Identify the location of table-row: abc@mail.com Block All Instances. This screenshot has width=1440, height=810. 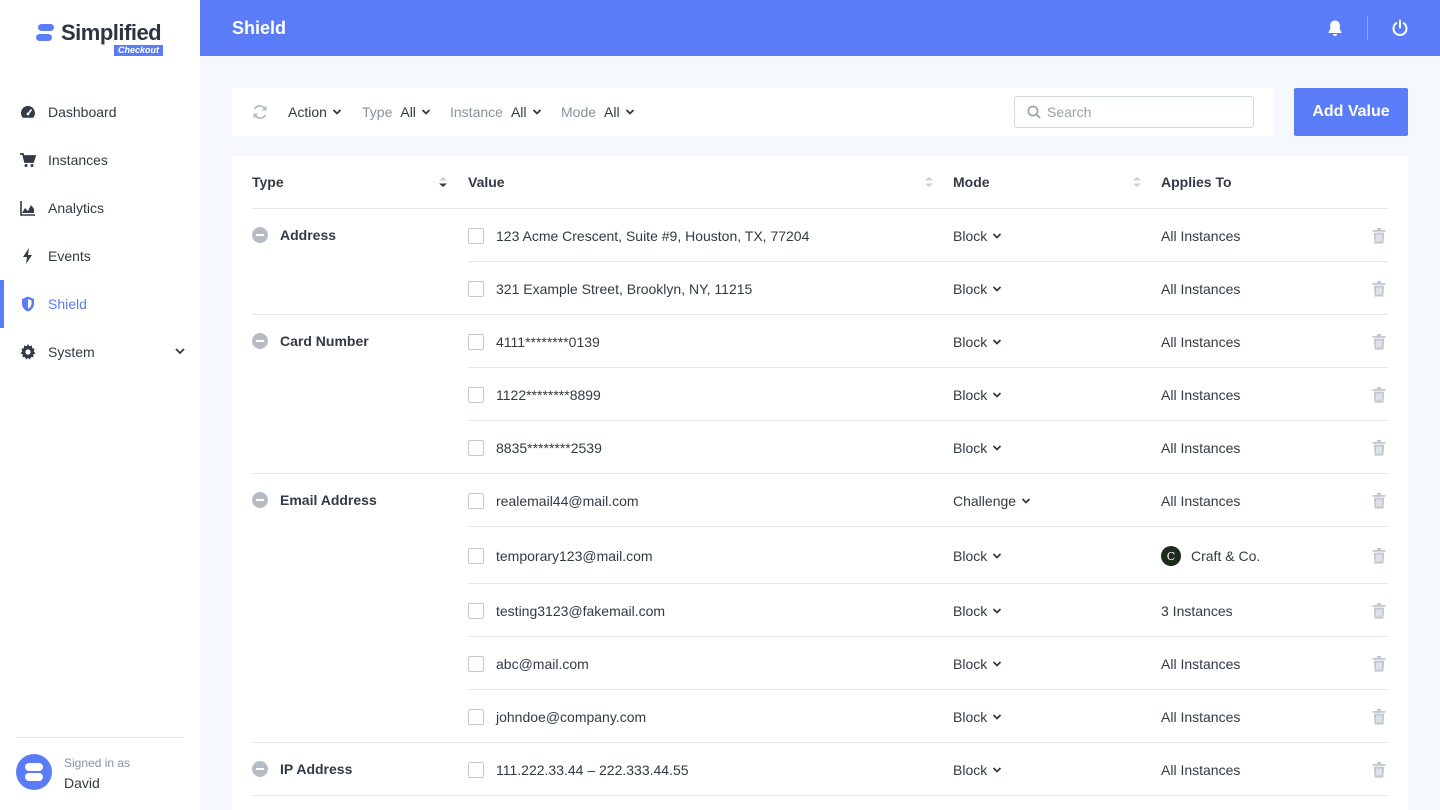
(928, 663).